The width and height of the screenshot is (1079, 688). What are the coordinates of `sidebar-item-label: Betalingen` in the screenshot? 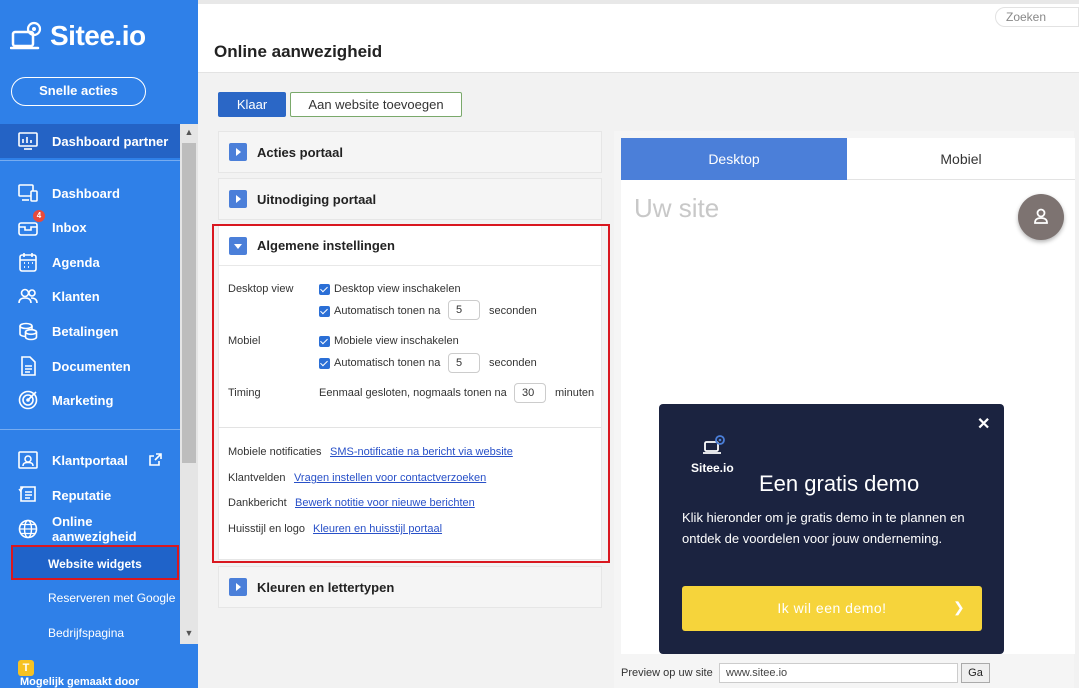 It's located at (85, 331).